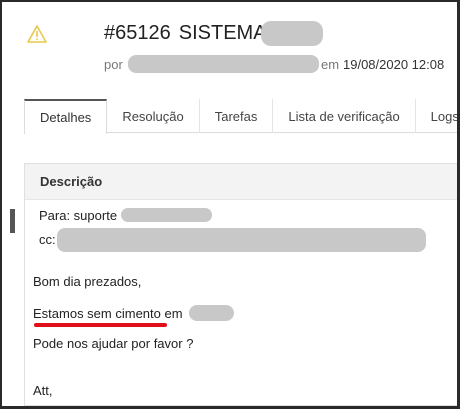  I want to click on message-line-2: Pode nos ajudar por favor ?, so click(113, 343).